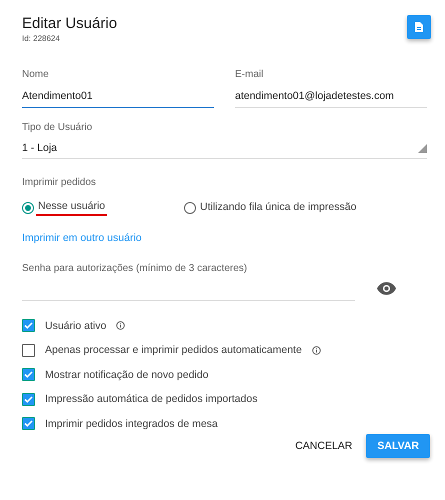 The image size is (445, 500). I want to click on checkbox-label: Impressão automática de pedidos importados, so click(151, 399).